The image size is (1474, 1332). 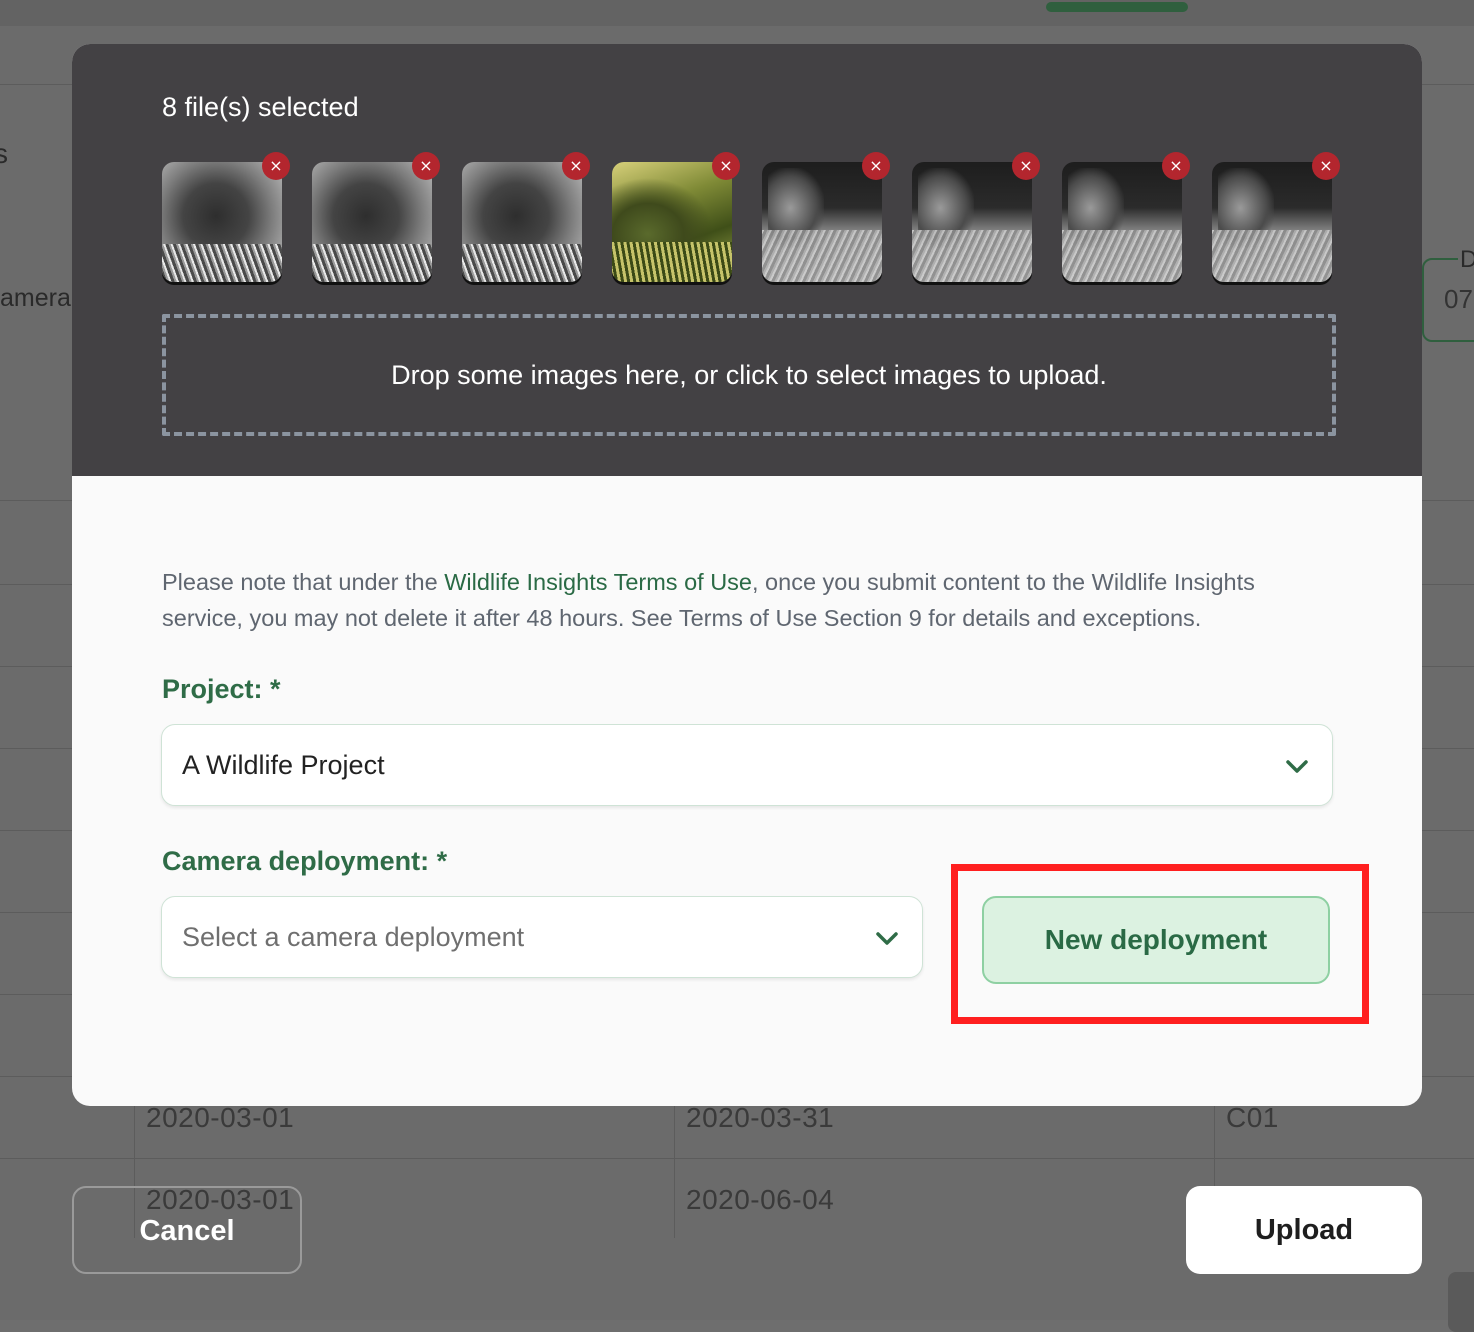 What do you see at coordinates (353, 936) in the screenshot?
I see `camera-deployment-placeholder: Select a camera deployment` at bounding box center [353, 936].